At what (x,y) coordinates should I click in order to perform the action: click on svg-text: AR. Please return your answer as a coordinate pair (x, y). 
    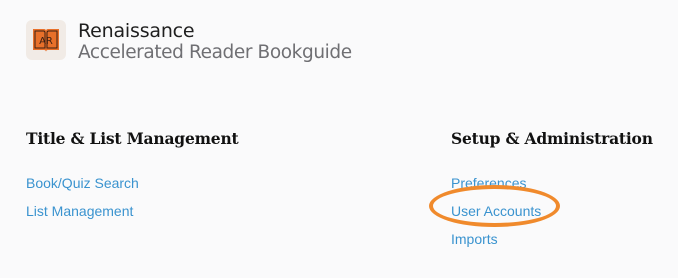
    Looking at the image, I should click on (46, 41).